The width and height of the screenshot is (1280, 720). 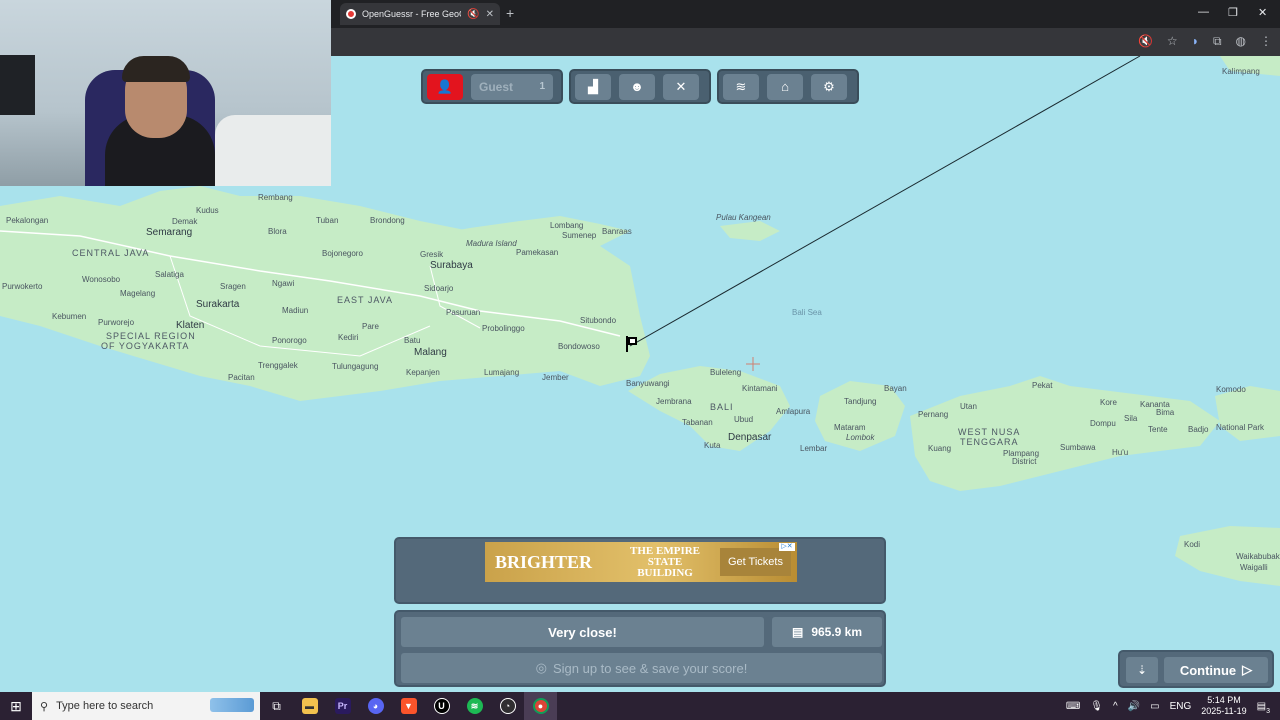 I want to click on game-mode-toolbar: ▟ ☻ ✕, so click(x=640, y=86).